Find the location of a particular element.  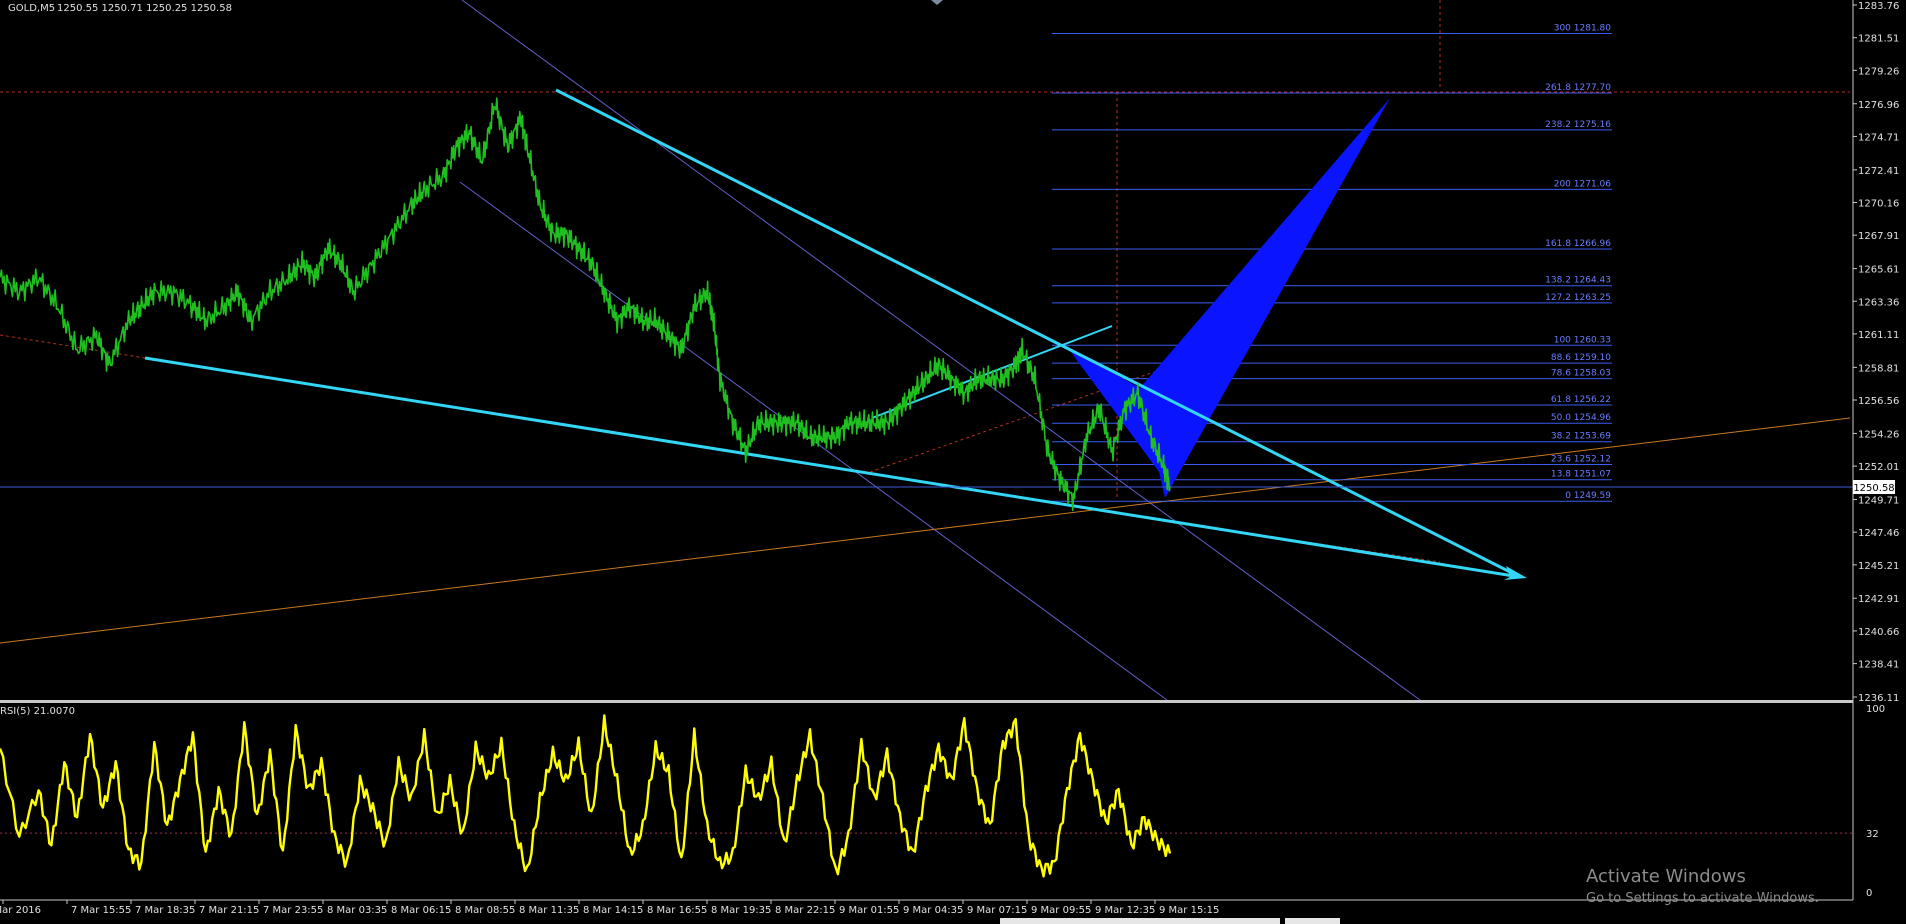

time-tick-label: 9 Mar 15:15 is located at coordinates (1189, 910).